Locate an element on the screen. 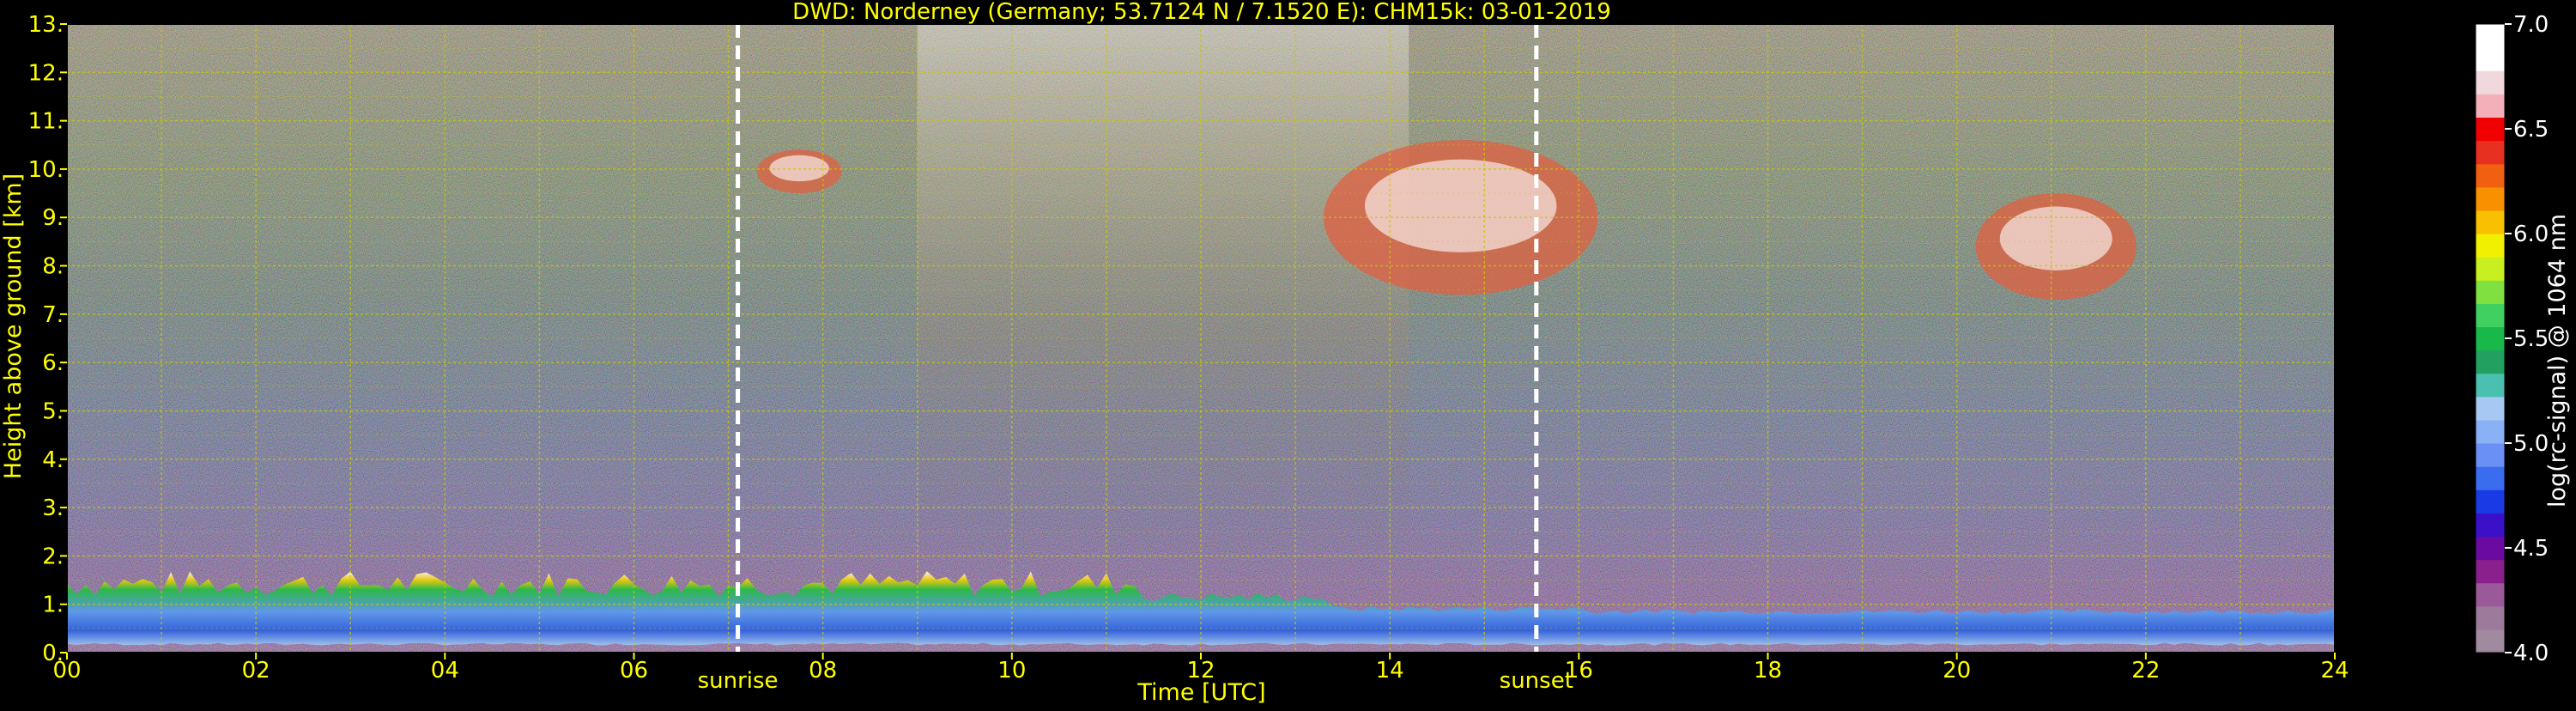 The height and width of the screenshot is (711, 2576). y-tick-label: 4. is located at coordinates (53, 460).